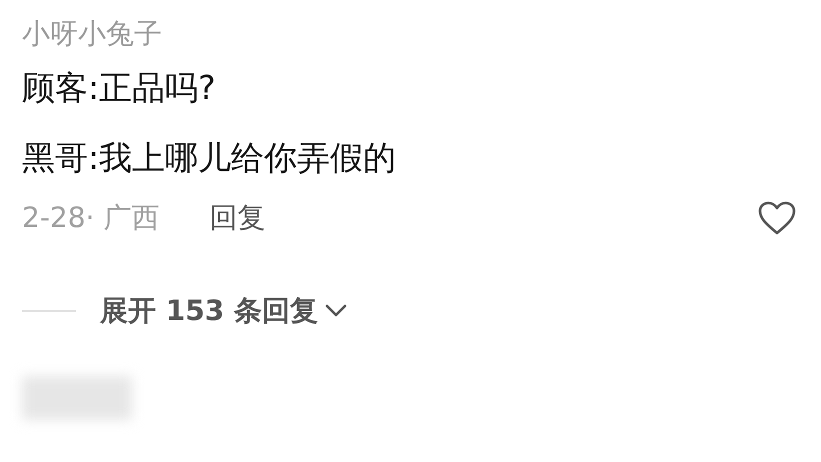  What do you see at coordinates (777, 218) in the screenshot?
I see `heart-icon` at bounding box center [777, 218].